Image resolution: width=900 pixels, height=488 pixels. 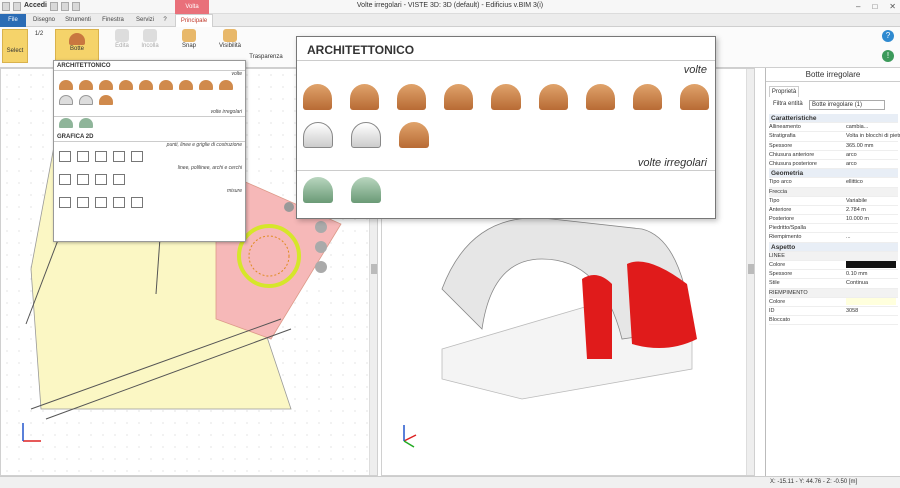 I want to click on property-row: Piedritto/Spalla, so click(x=833, y=229).